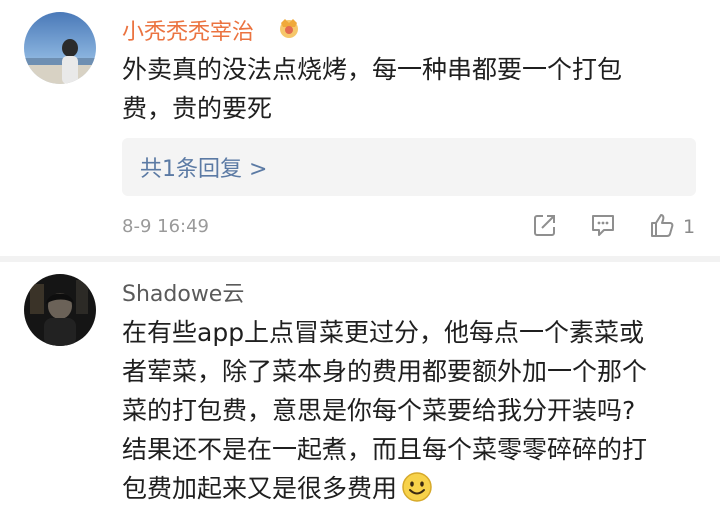  I want to click on like-count: 1, so click(689, 227).